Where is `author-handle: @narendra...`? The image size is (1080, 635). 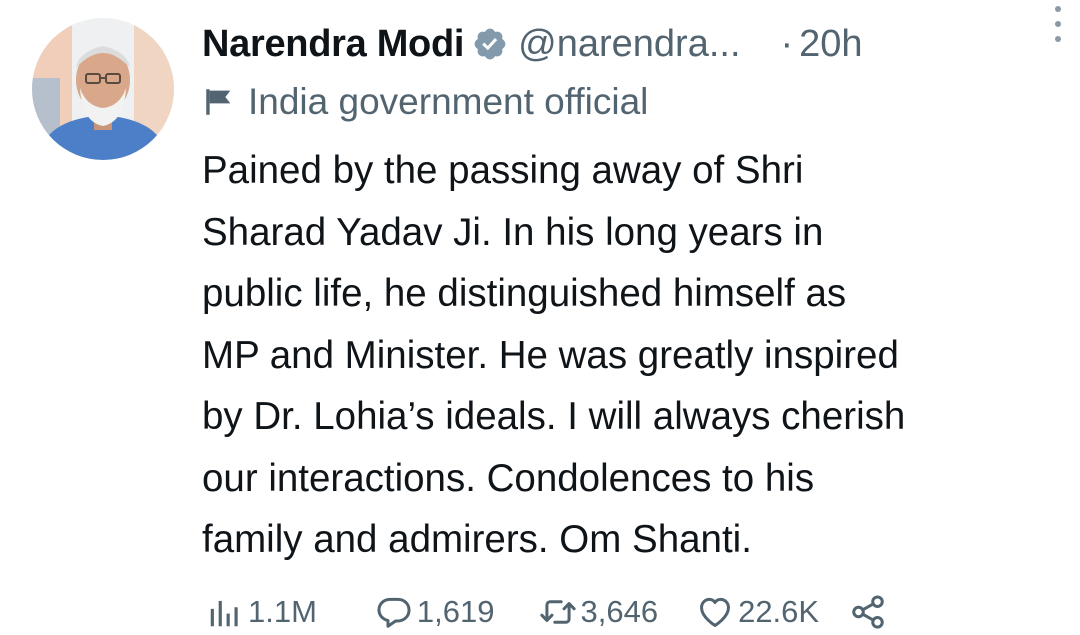 author-handle: @narendra... is located at coordinates (629, 44).